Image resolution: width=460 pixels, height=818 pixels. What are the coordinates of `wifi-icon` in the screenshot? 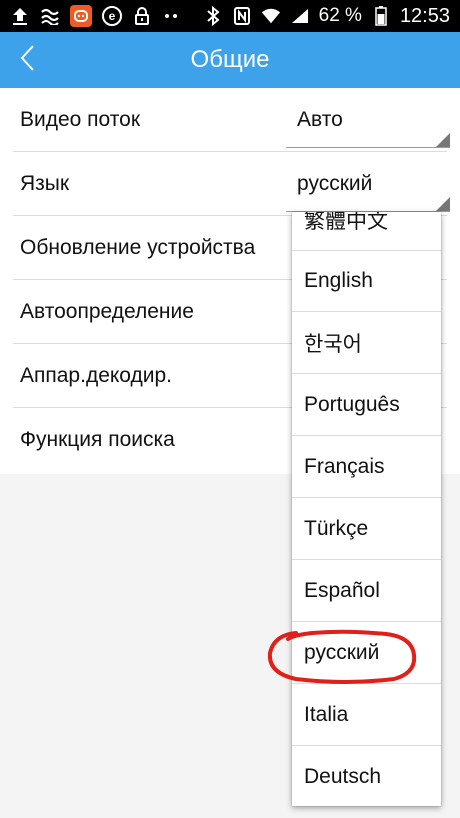 It's located at (271, 16).